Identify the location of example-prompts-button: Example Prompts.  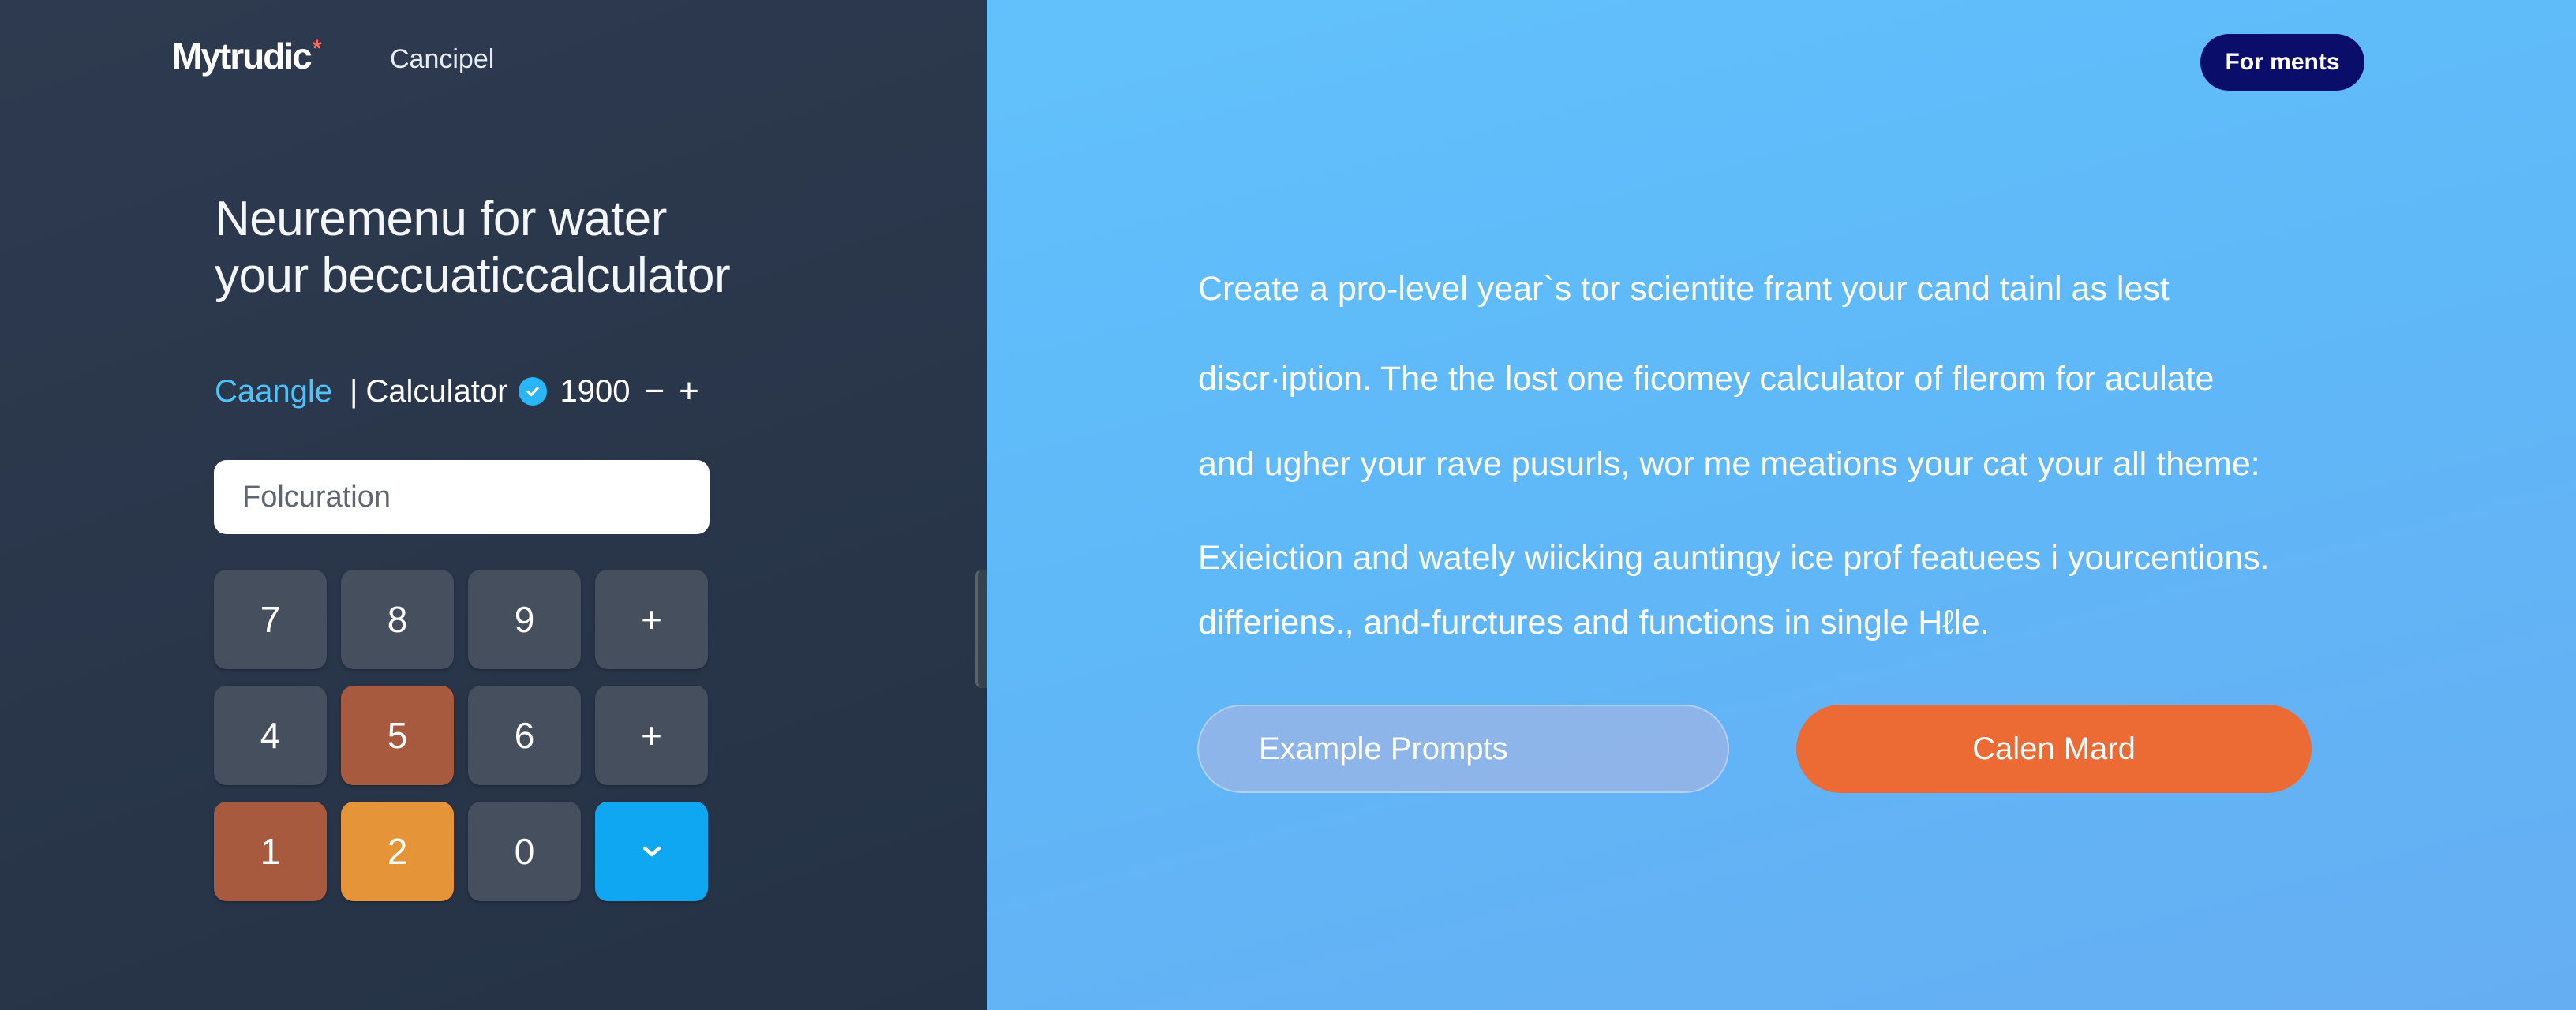
(1463, 749).